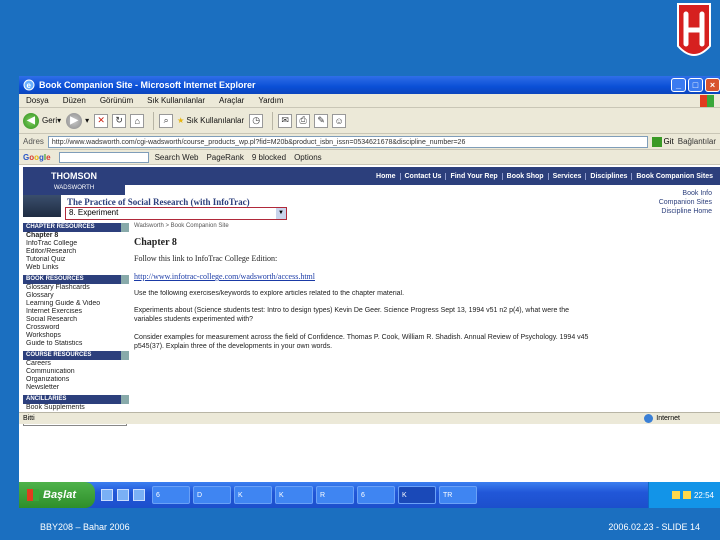 The image size is (720, 540). Describe the element at coordinates (76, 260) in the screenshot. I see `sidebar-item: Tutorial Quiz` at that location.